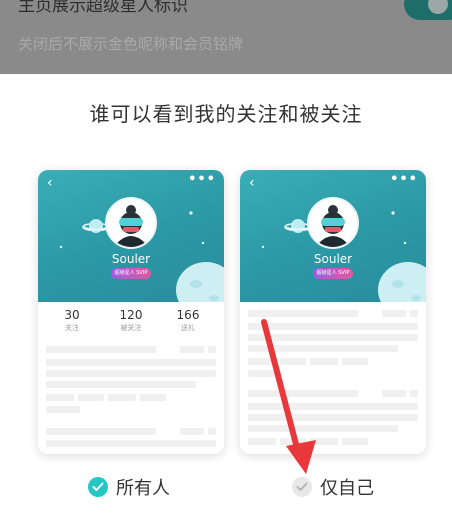  I want to click on stat-value: 30, so click(72, 315).